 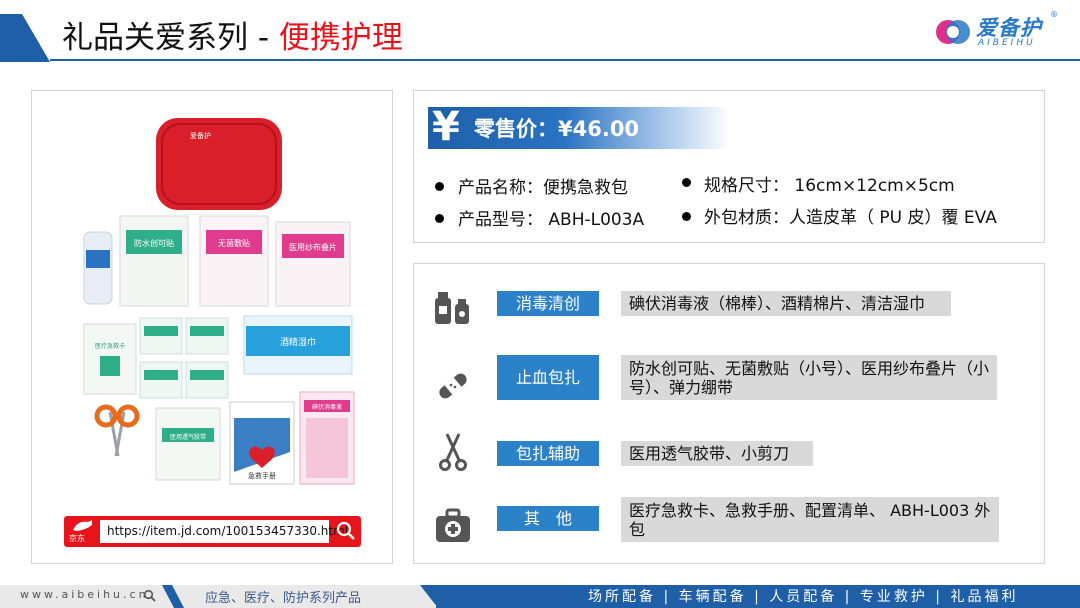 I want to click on footer-website-text: www.aibeihu.cn, so click(x=84, y=594).